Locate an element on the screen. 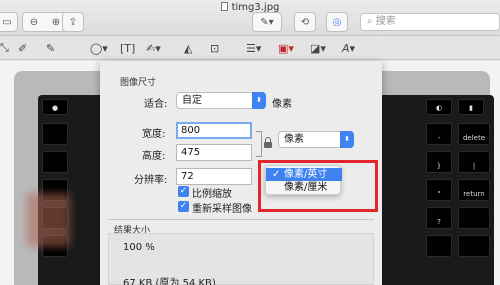 This screenshot has width=500, height=285. markup-icon: ◎ is located at coordinates (337, 22).